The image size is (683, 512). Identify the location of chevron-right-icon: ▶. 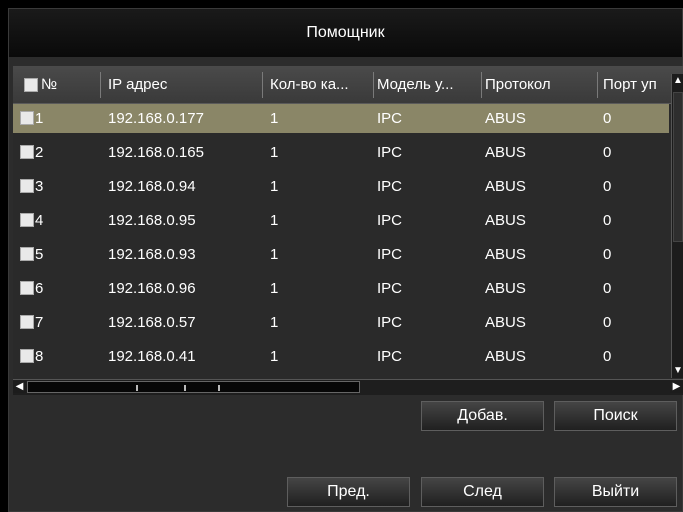
(676, 387).